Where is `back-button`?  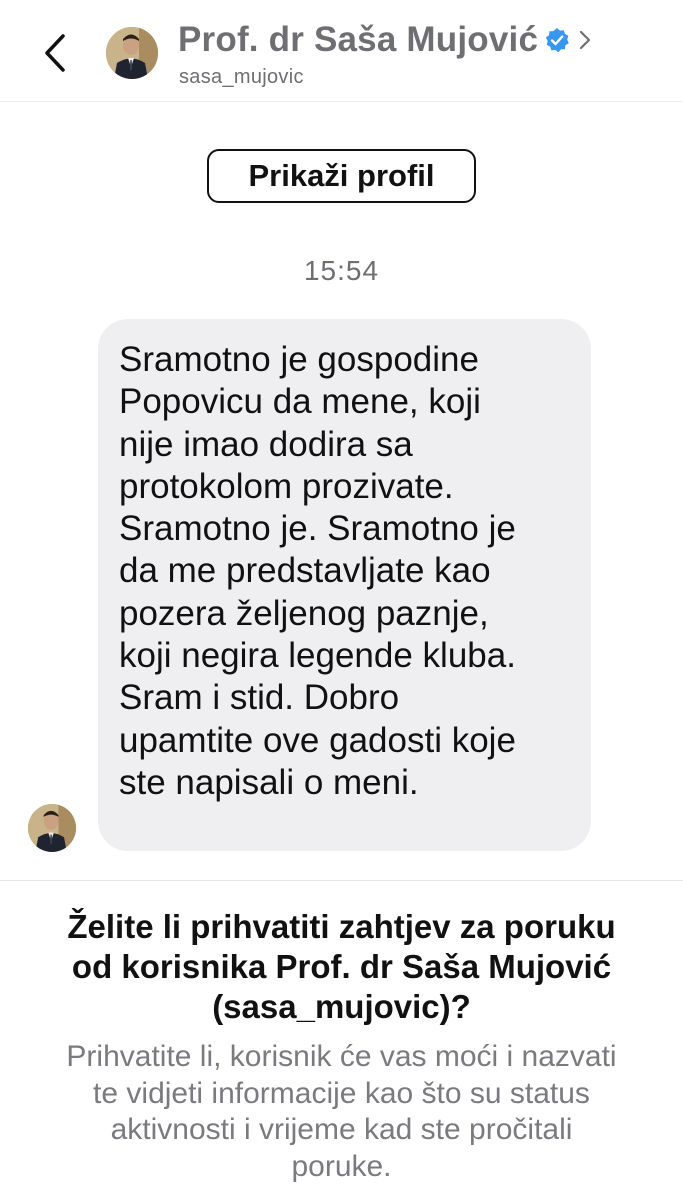
back-button is located at coordinates (55, 53).